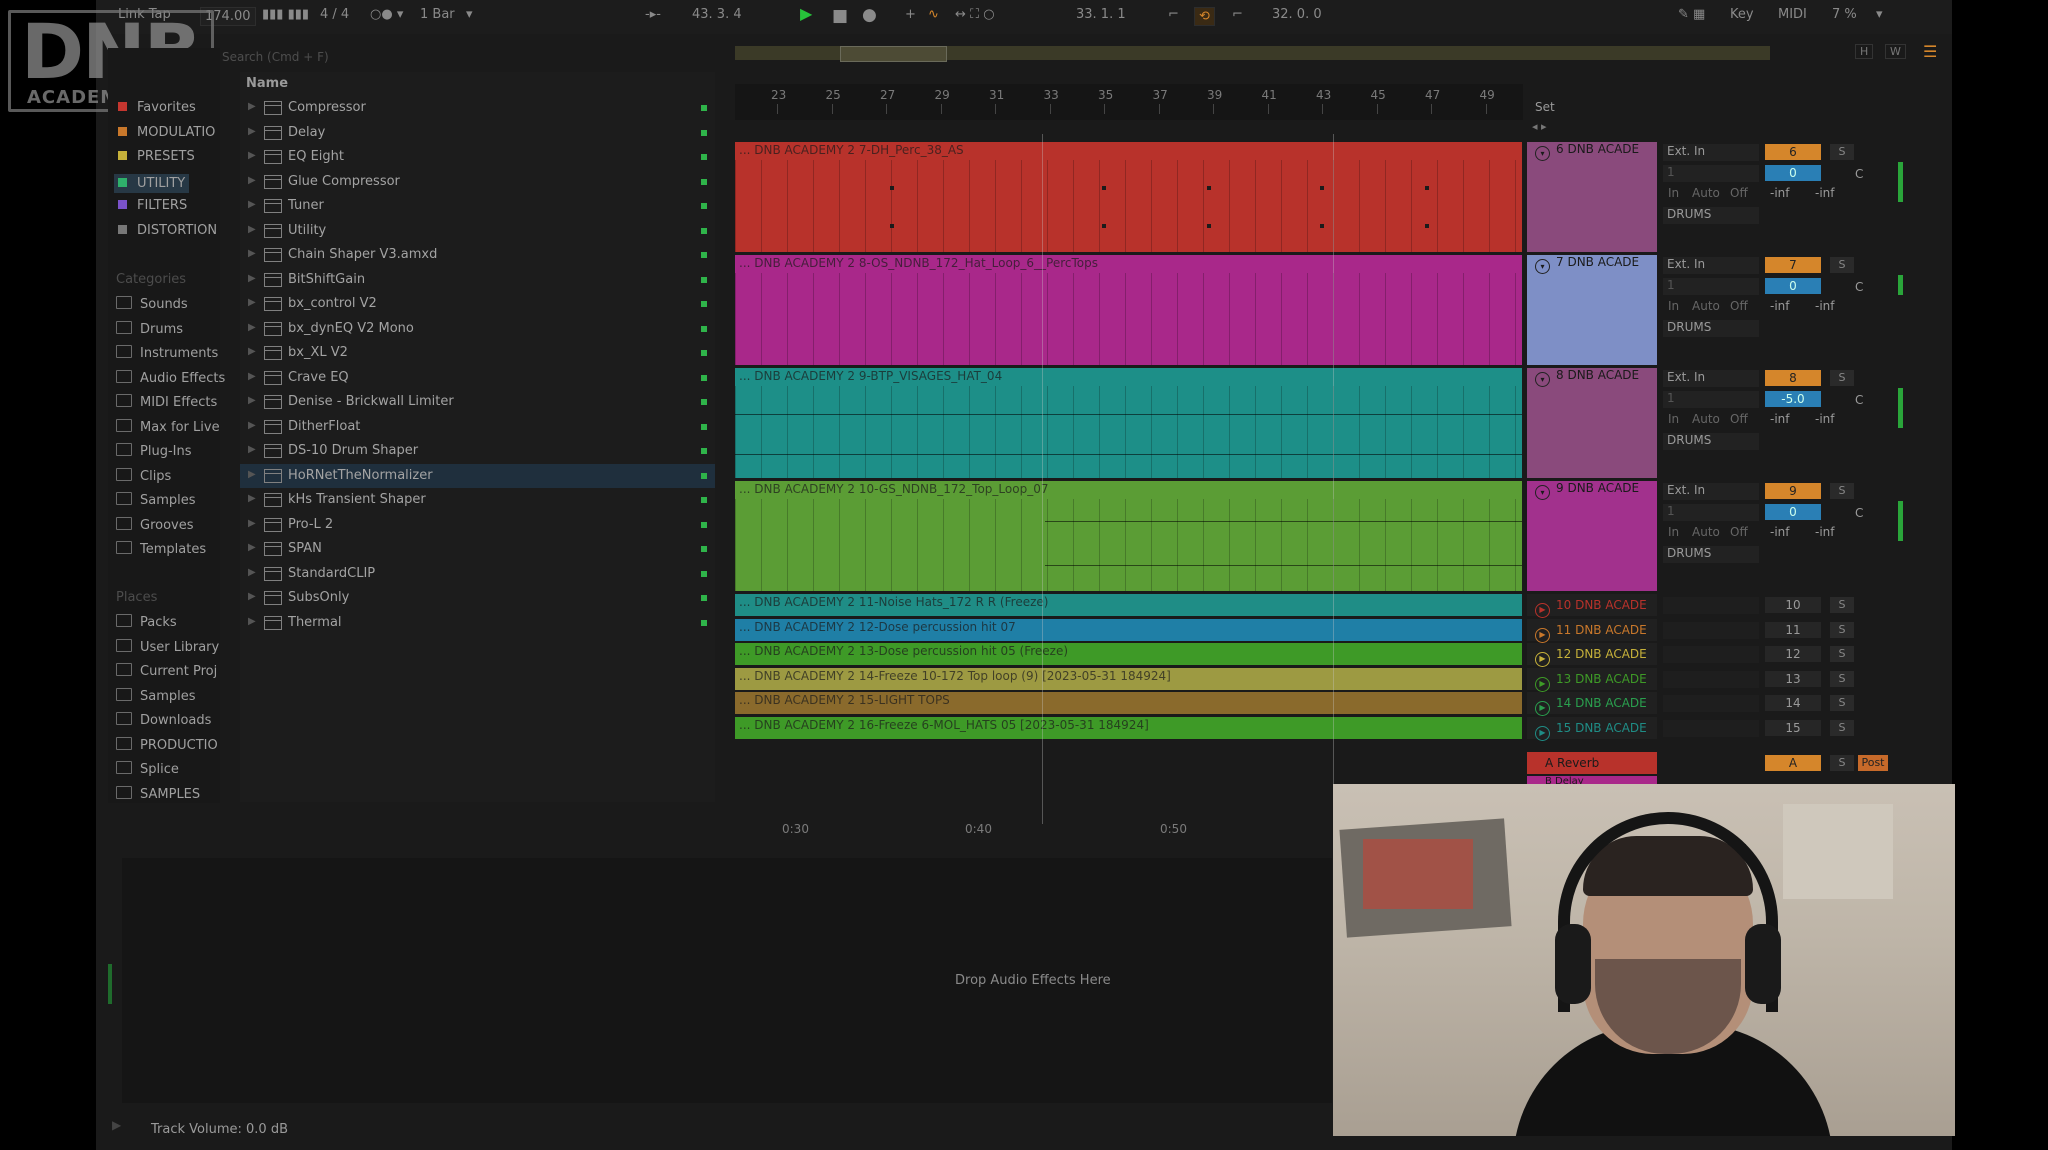 The height and width of the screenshot is (1150, 2048). Describe the element at coordinates (437, 14) in the screenshot. I see `quantize-menu: 1 Bar` at that location.